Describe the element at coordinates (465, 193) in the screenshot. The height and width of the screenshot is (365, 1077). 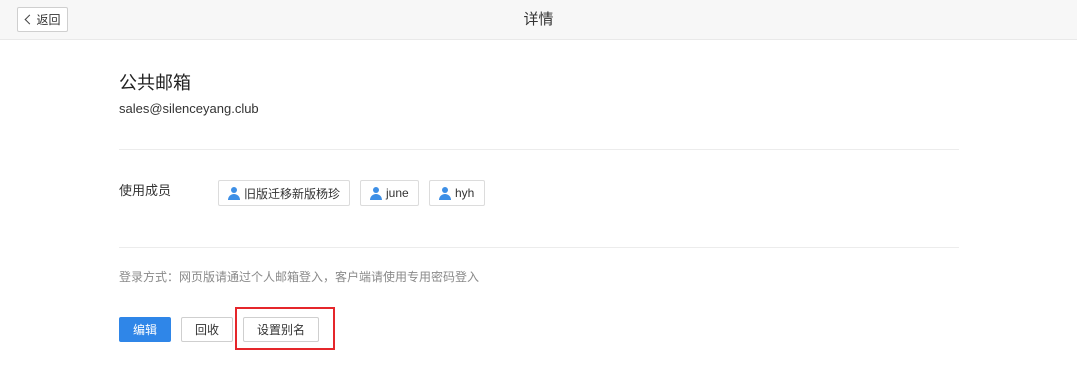
I see `member-name: hyh` at that location.